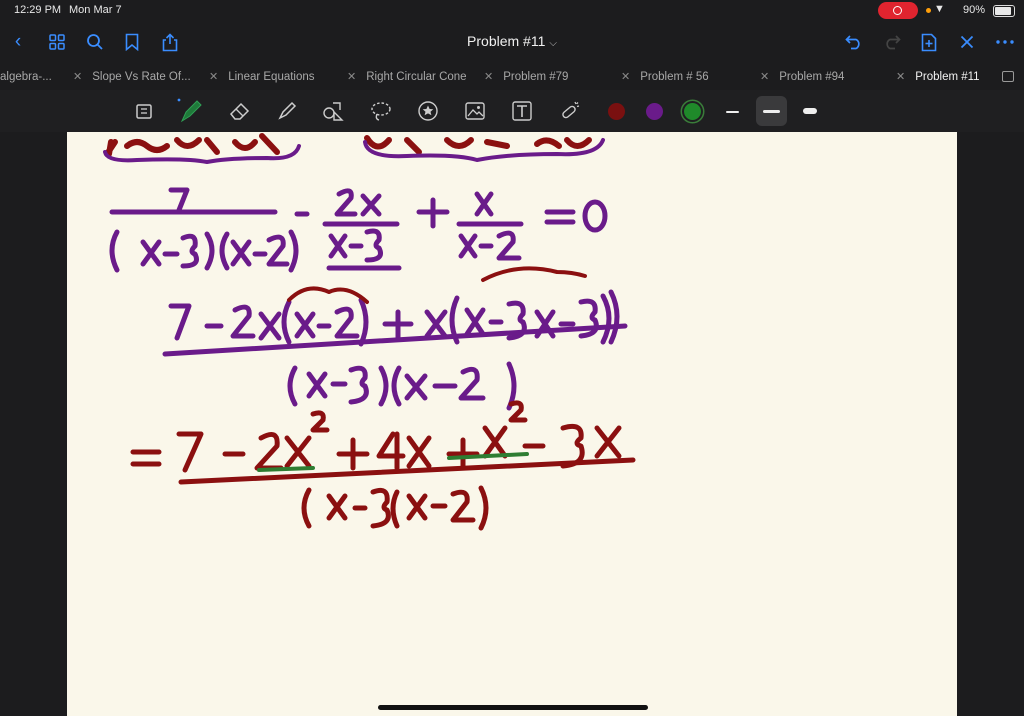 Image resolution: width=1024 pixels, height=716 pixels. Describe the element at coordinates (145, 111) in the screenshot. I see `read-mode-icon` at that location.